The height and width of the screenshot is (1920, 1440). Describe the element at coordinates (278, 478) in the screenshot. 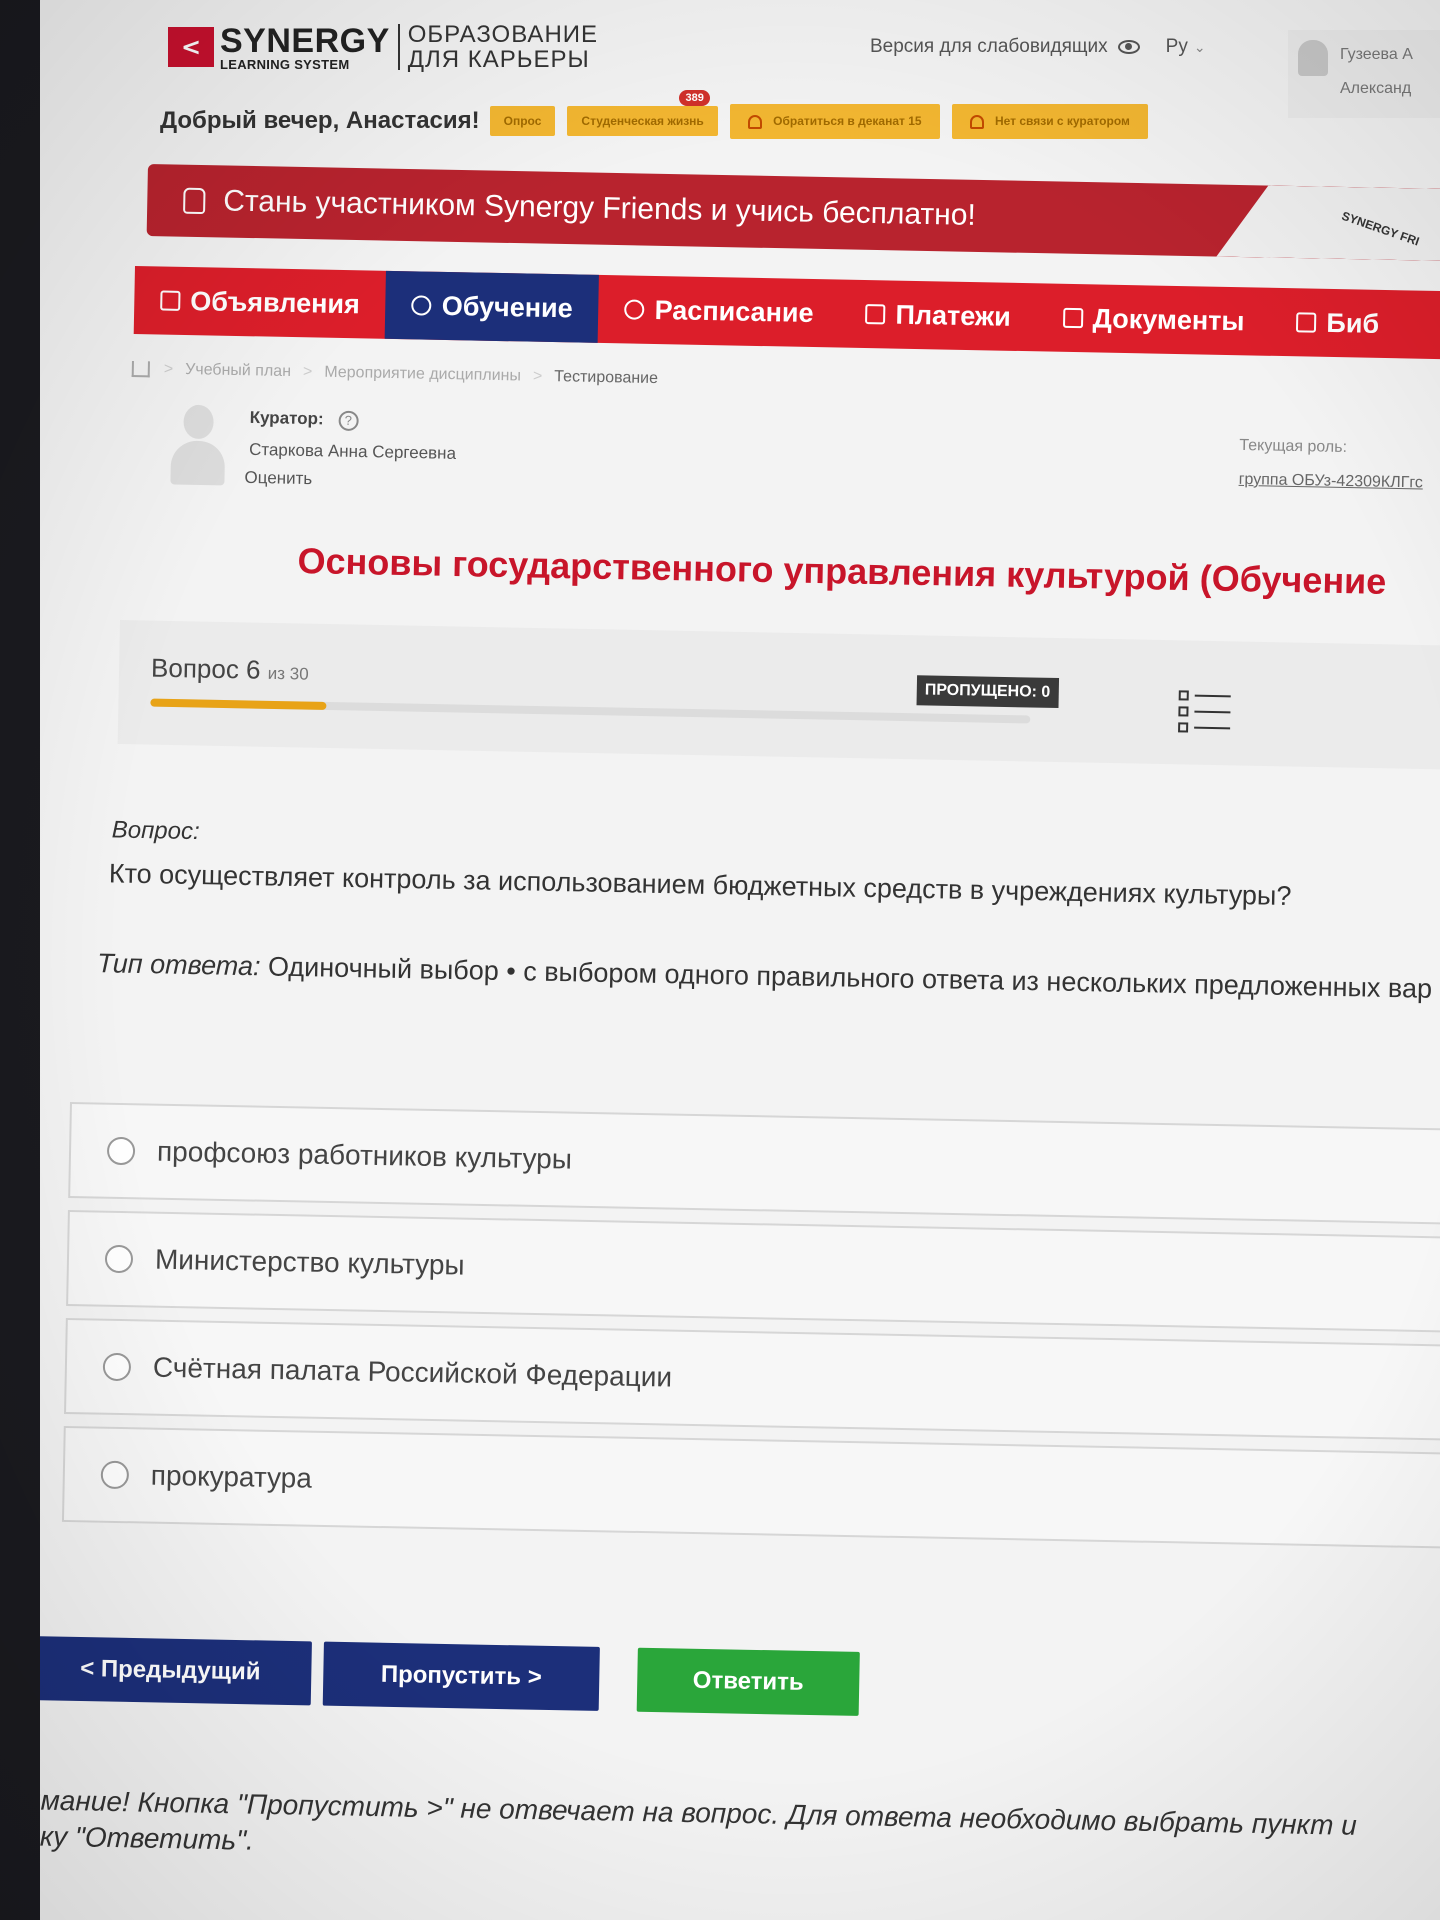

I see `rate-curator-link: Оценить` at that location.